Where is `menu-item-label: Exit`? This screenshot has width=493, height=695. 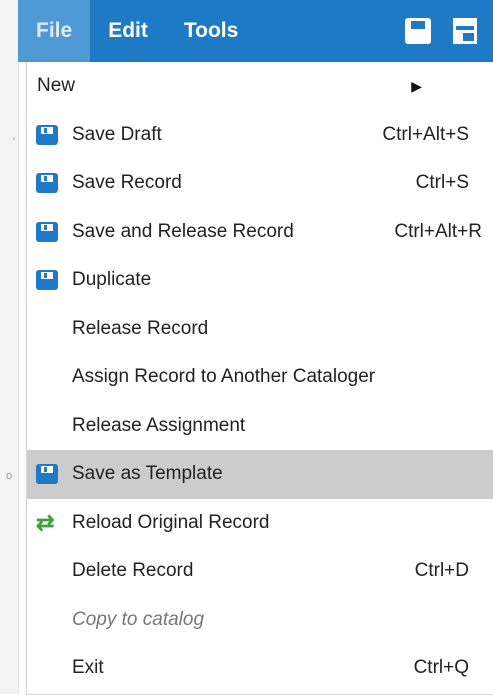 menu-item-label: Exit is located at coordinates (88, 668).